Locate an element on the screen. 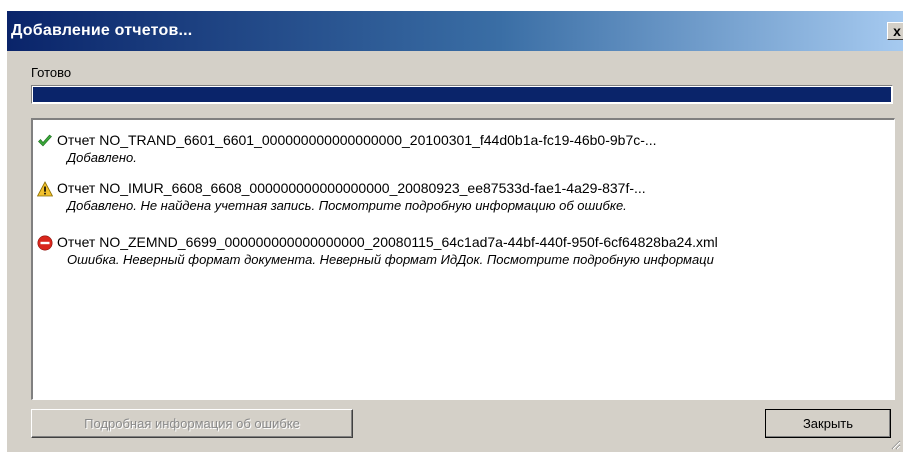  warning-icon is located at coordinates (45, 189).